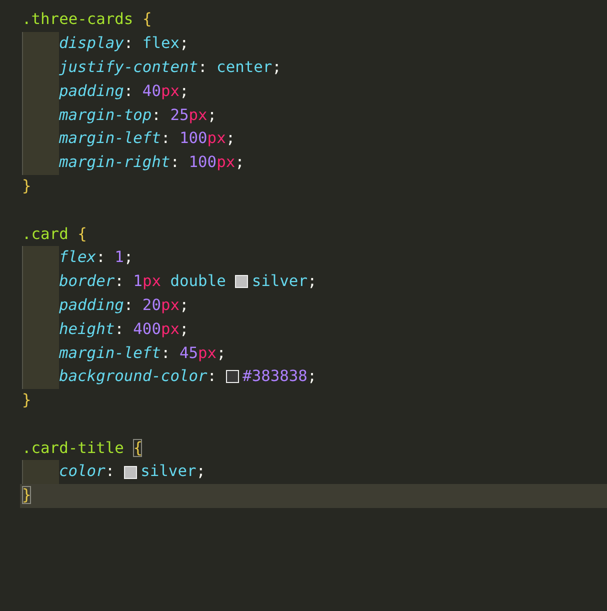 Image resolution: width=607 pixels, height=611 pixels. Describe the element at coordinates (124, 43) in the screenshot. I see `code-text: display: flex;` at that location.